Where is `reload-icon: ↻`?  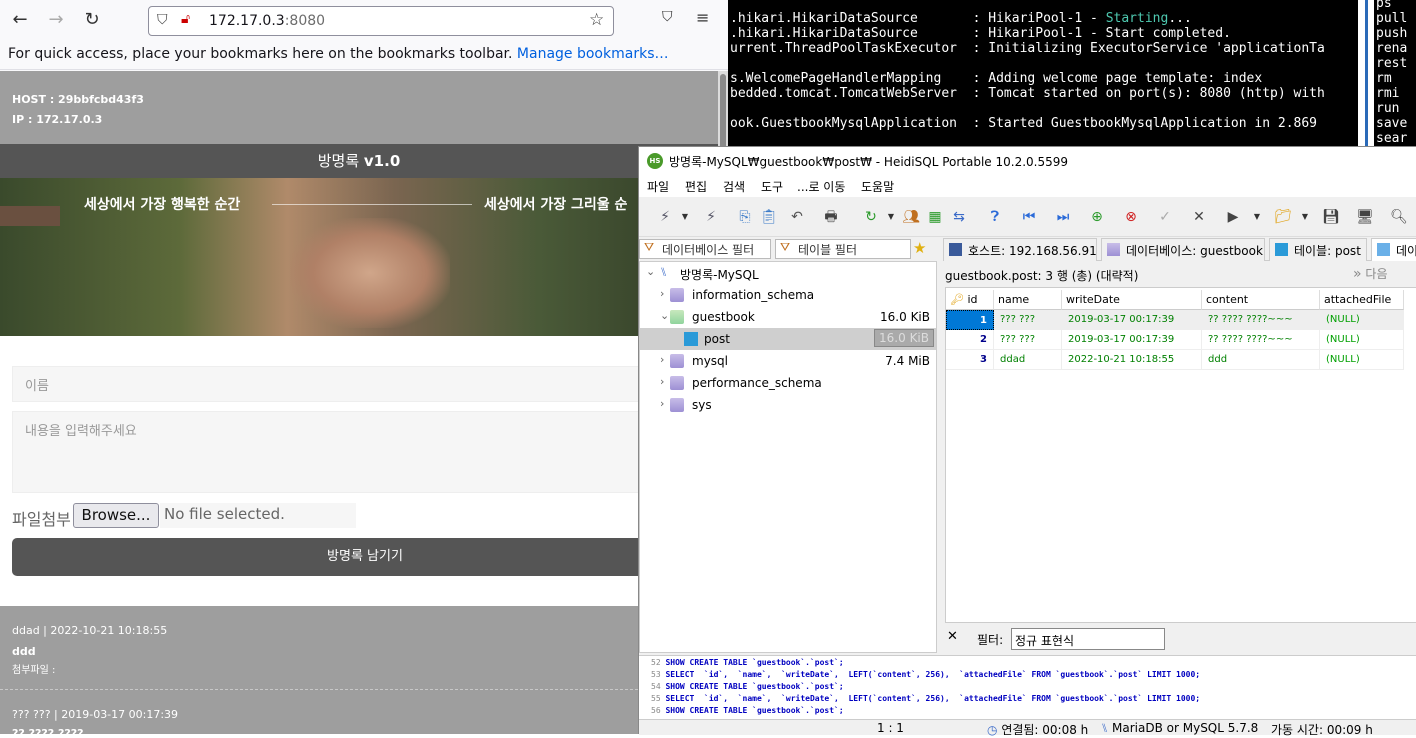
reload-icon: ↻ is located at coordinates (92, 20).